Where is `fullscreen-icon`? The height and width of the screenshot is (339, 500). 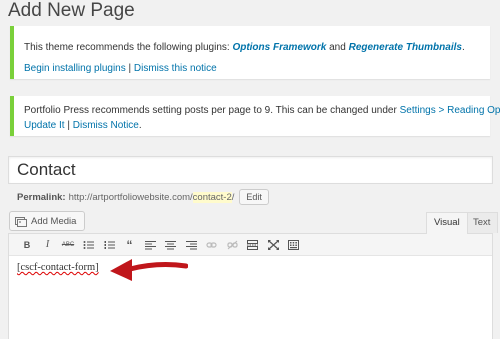
fullscreen-icon is located at coordinates (273, 245).